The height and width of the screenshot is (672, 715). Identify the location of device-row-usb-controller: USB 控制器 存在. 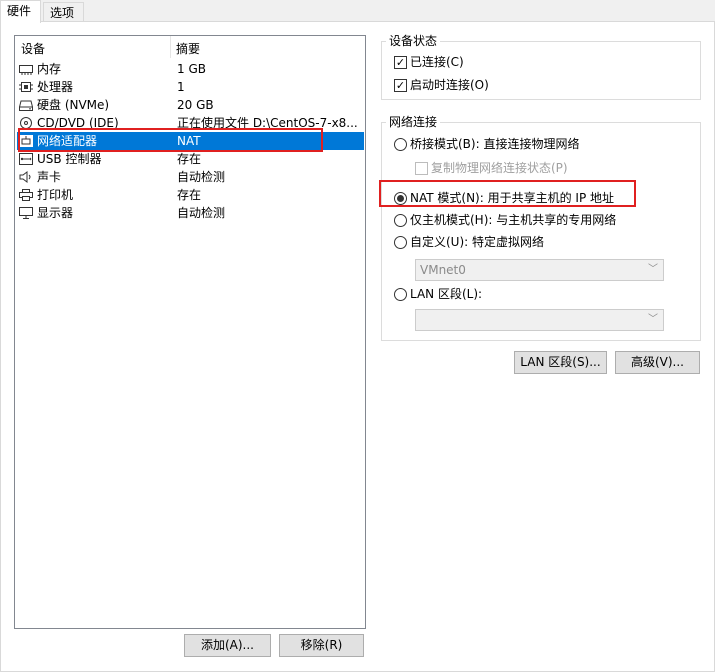
(190, 159).